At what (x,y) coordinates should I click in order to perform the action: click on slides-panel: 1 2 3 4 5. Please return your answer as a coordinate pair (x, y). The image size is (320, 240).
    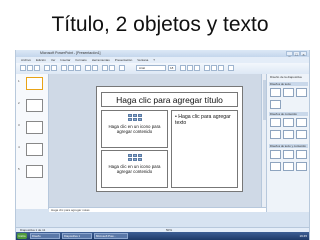
    Looking at the image, I should click on (32, 141).